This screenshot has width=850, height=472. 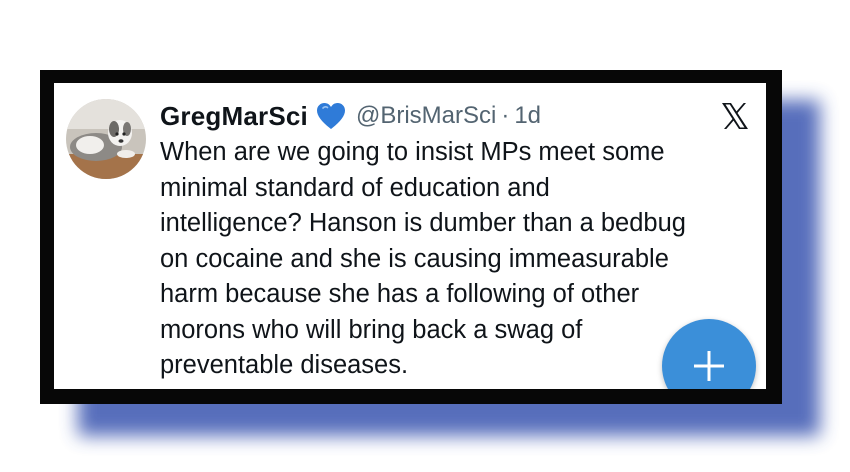 I want to click on x-logo-icon, so click(x=735, y=116).